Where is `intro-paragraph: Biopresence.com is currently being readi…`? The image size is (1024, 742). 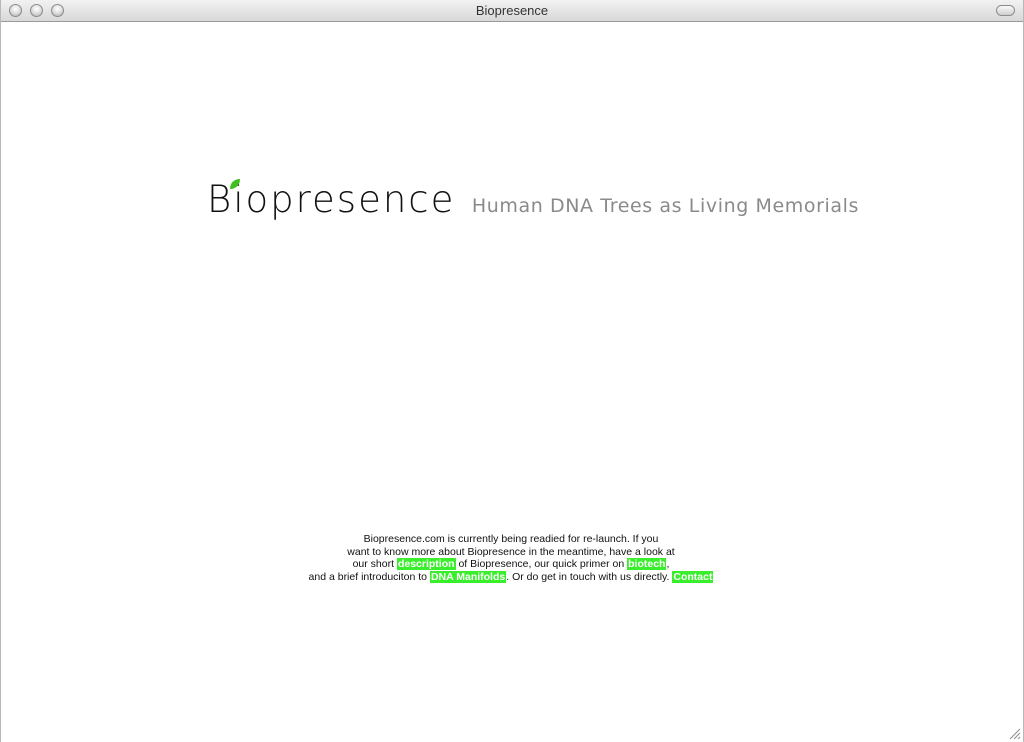 intro-paragraph: Biopresence.com is currently being readi… is located at coordinates (511, 558).